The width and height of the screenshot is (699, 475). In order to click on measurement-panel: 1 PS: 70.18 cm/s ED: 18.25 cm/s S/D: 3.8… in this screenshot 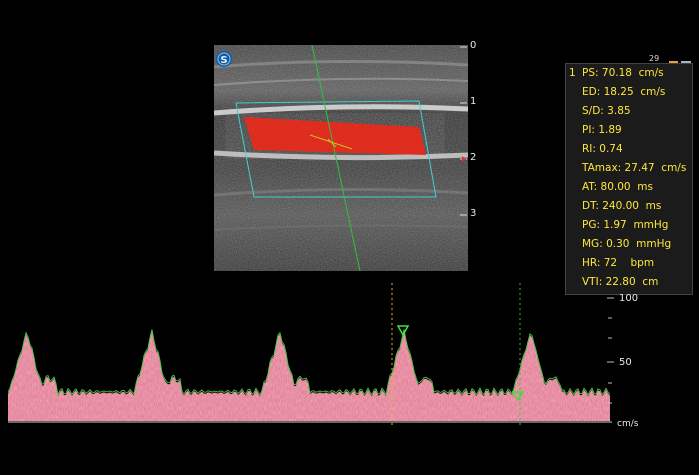, I will do `click(629, 179)`.